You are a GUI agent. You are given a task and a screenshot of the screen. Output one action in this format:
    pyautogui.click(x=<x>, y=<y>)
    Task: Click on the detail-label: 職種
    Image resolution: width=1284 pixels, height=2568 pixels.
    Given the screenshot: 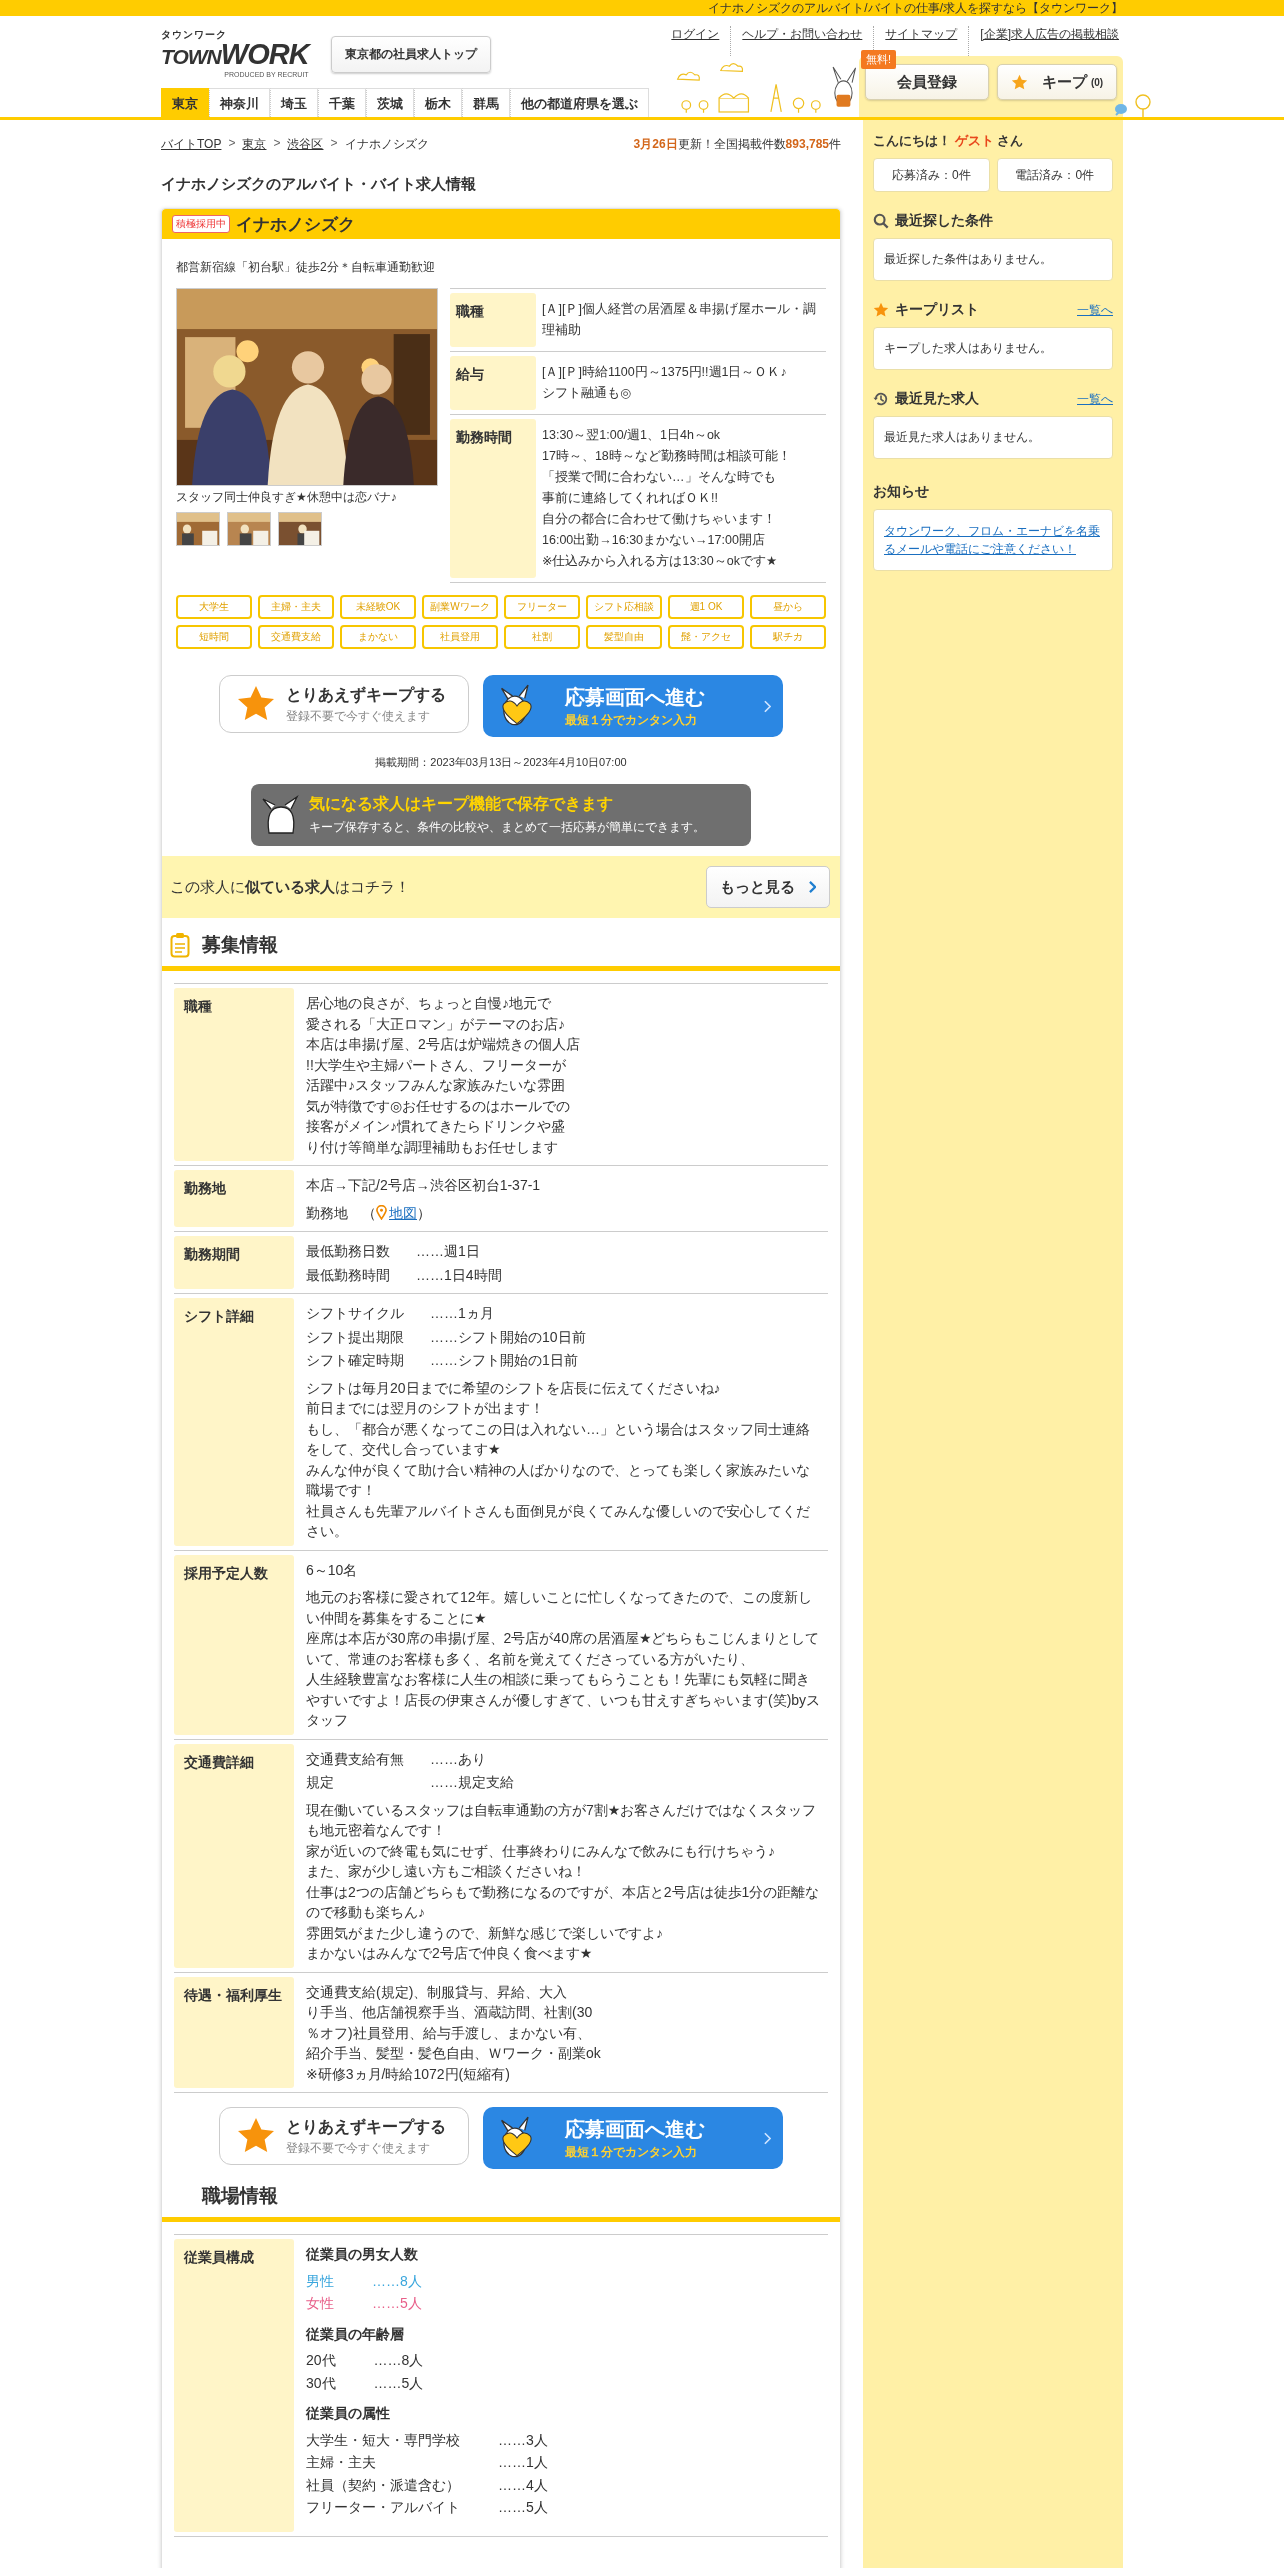 What is the action you would take?
    pyautogui.click(x=234, y=1074)
    